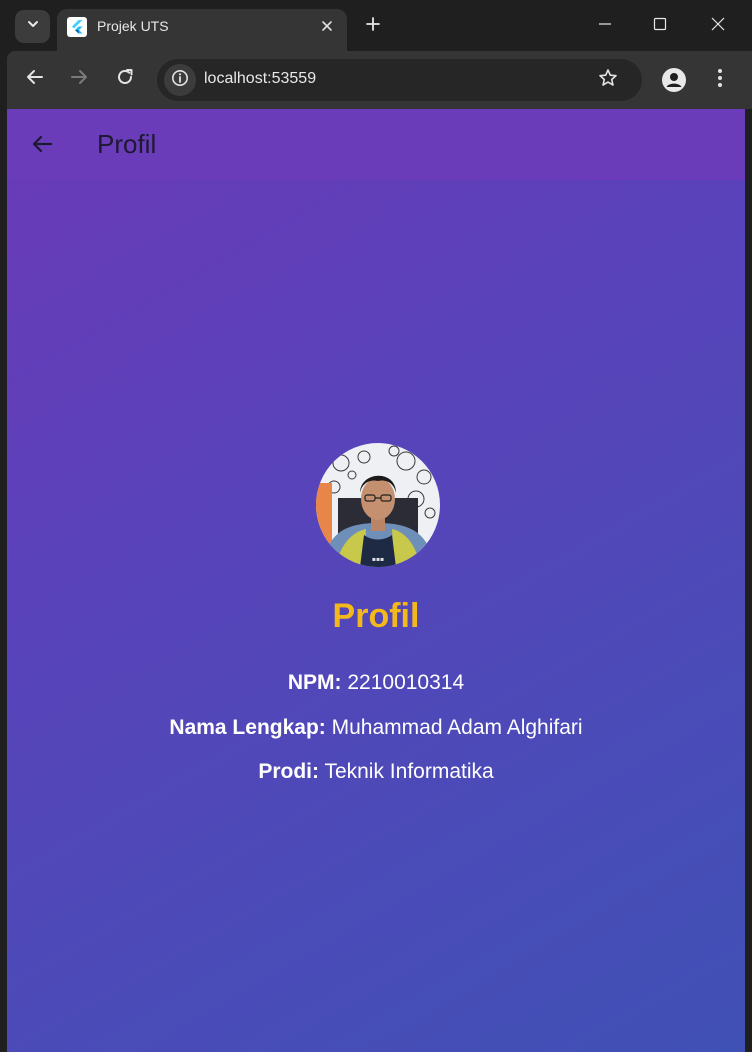 This screenshot has width=752, height=1052. I want to click on study-program-label: Prodi:, so click(288, 771).